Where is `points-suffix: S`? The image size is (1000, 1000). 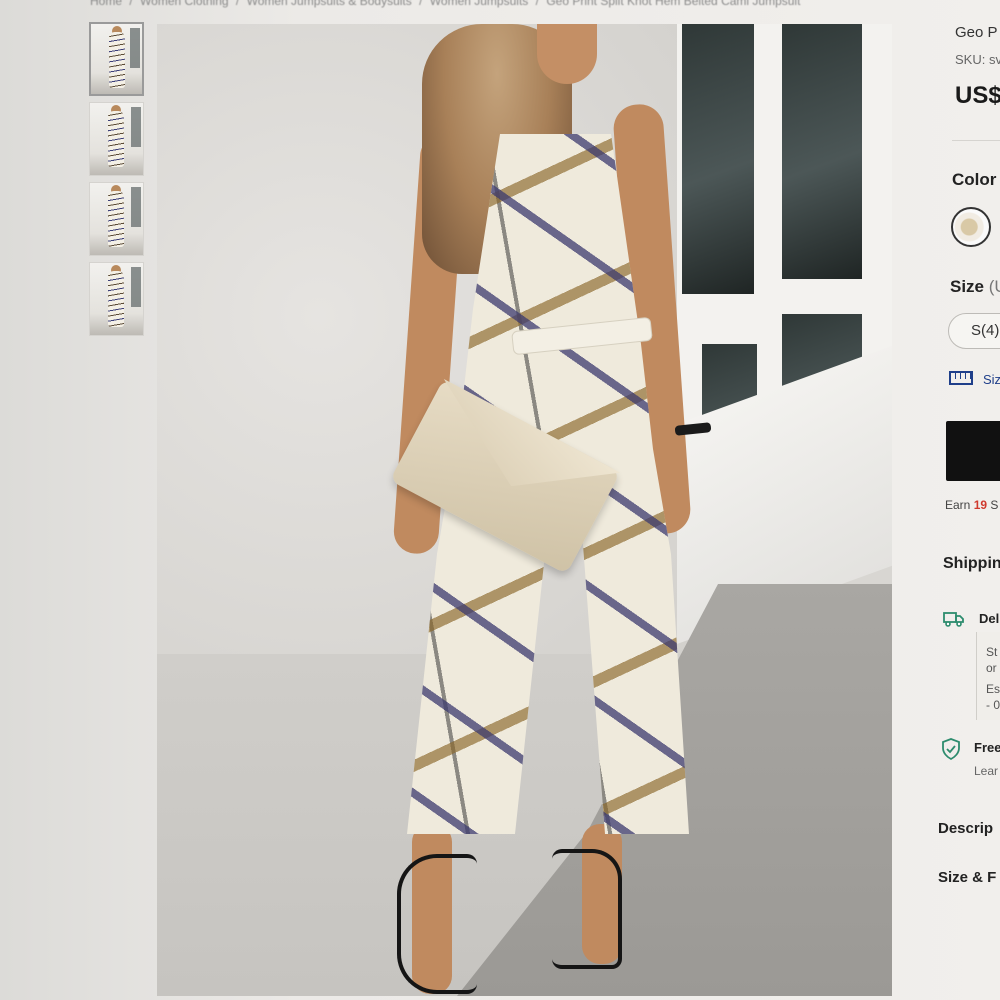 points-suffix: S is located at coordinates (993, 505).